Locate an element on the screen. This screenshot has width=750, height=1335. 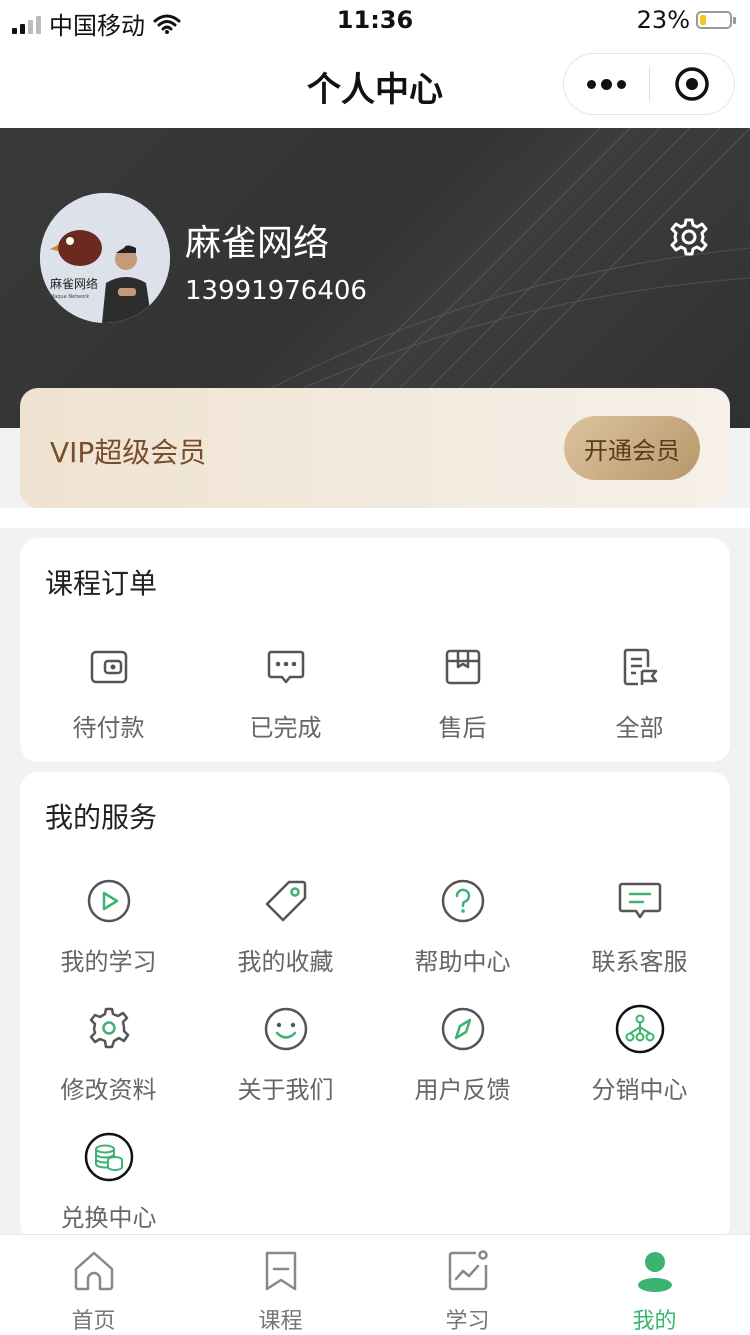
tab-mine: 我的 is located at coordinates (654, 1292).